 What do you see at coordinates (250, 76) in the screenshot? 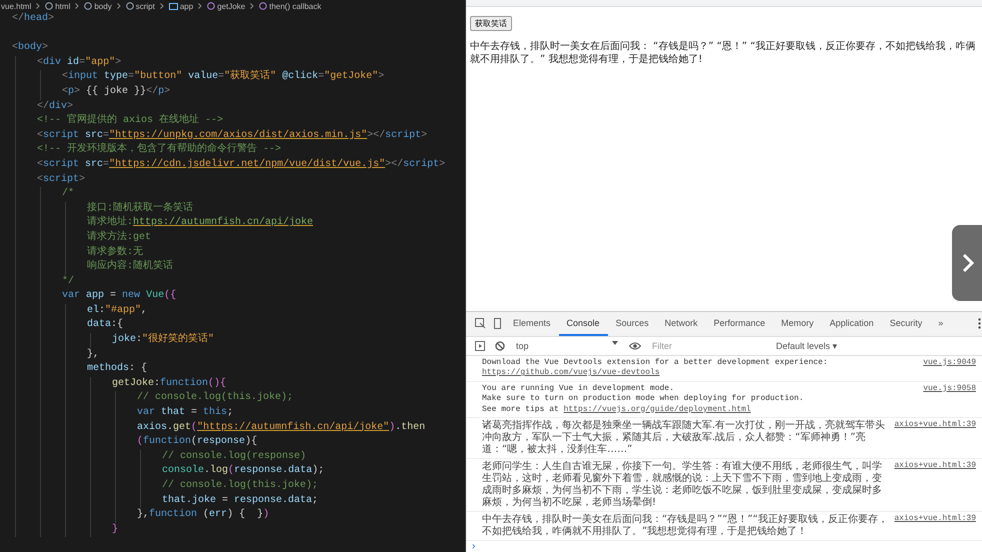
I see `code-token: "获取笑话"` at bounding box center [250, 76].